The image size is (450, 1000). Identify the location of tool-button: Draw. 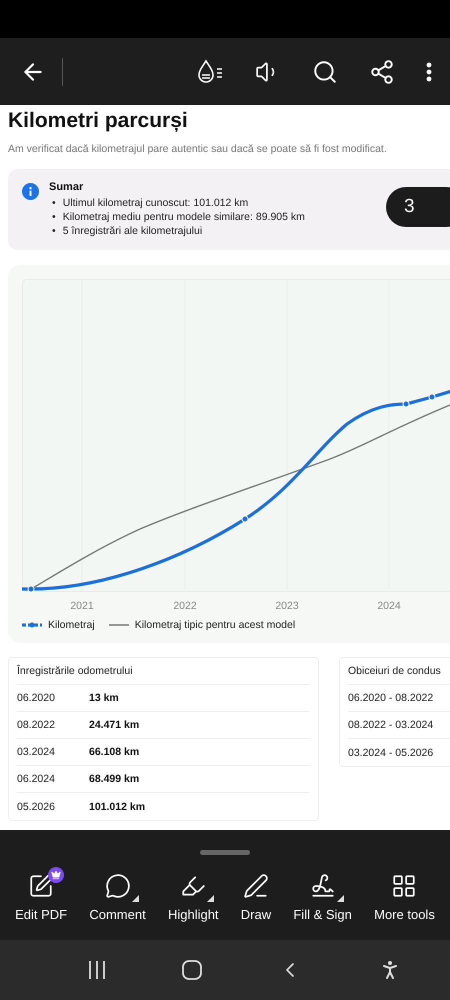
(256, 893).